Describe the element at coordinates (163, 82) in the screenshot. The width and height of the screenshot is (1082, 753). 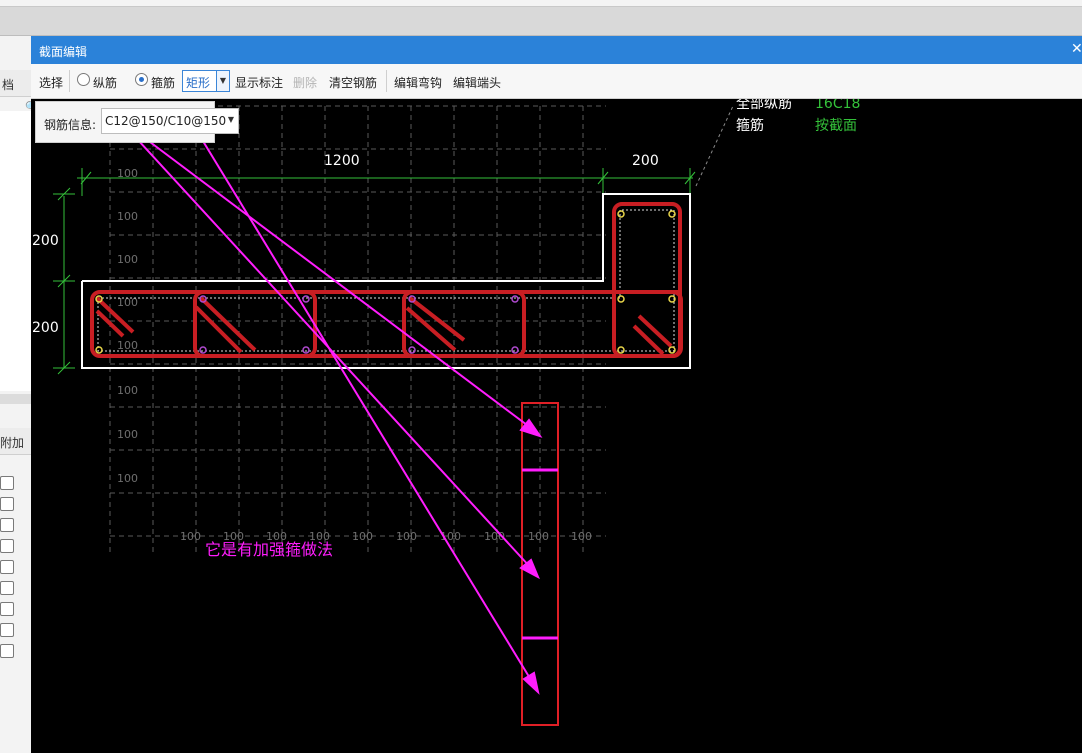
I see `stirrup-label: 箍筋` at that location.